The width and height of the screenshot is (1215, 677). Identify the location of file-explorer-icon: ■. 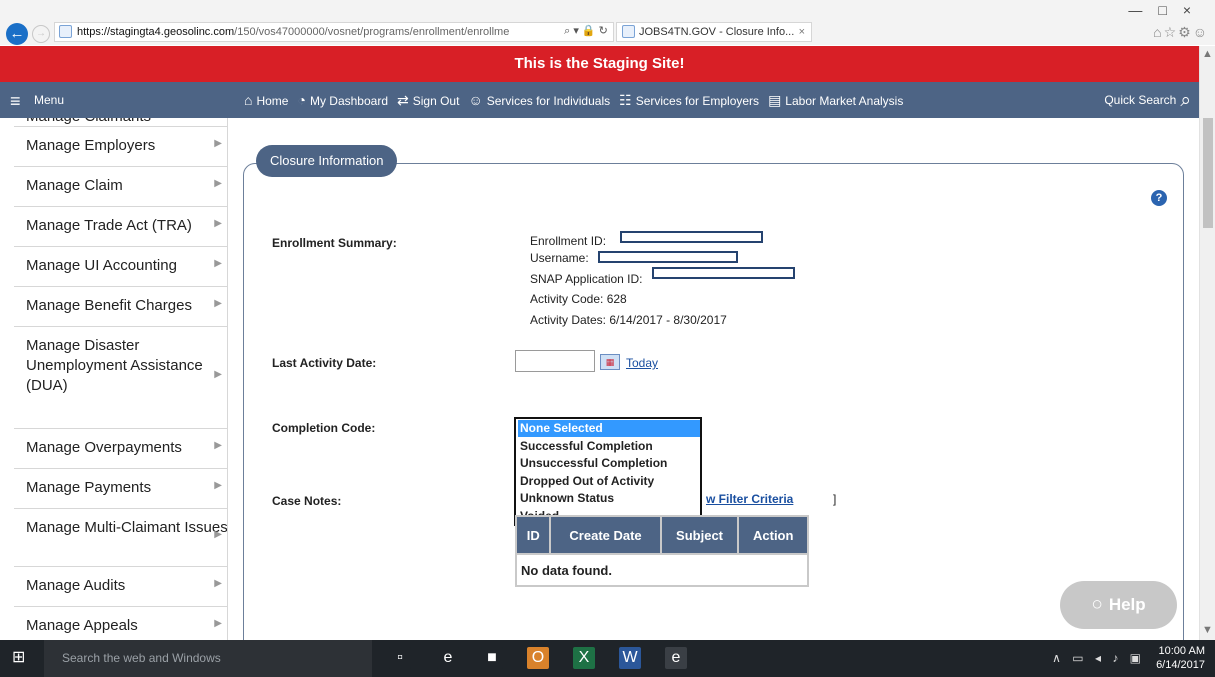
(492, 658).